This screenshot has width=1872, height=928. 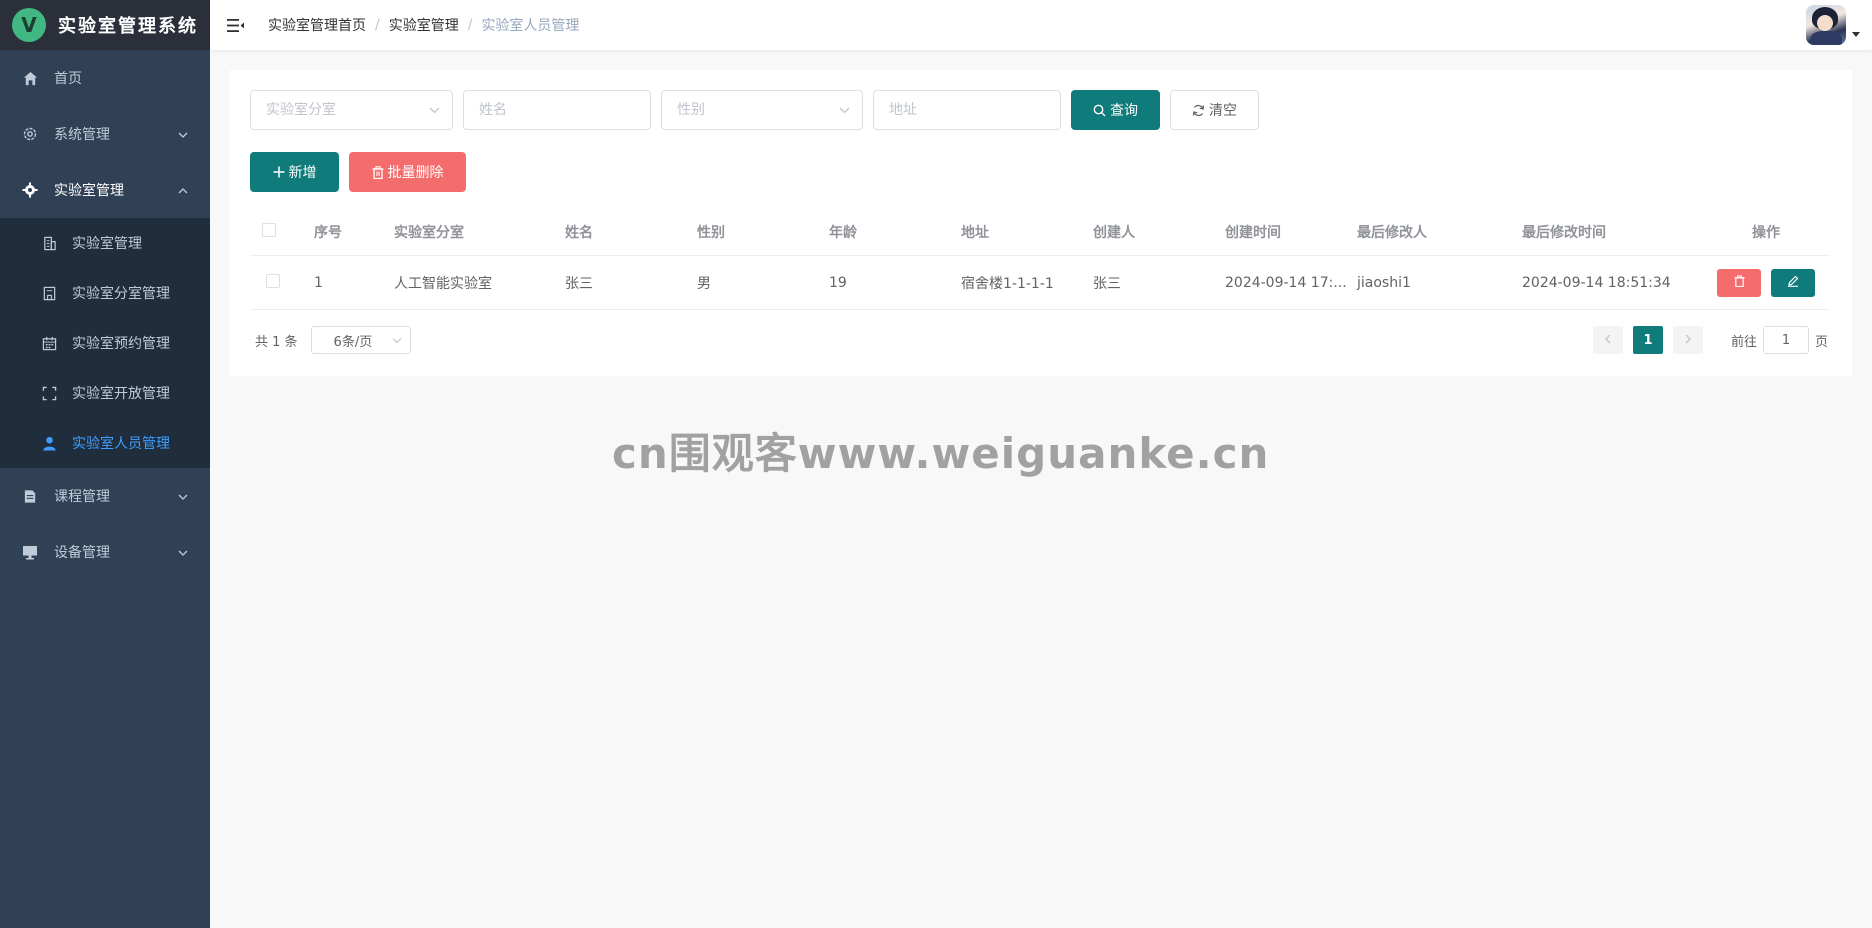 What do you see at coordinates (29, 25) in the screenshot?
I see `app-logo: V` at bounding box center [29, 25].